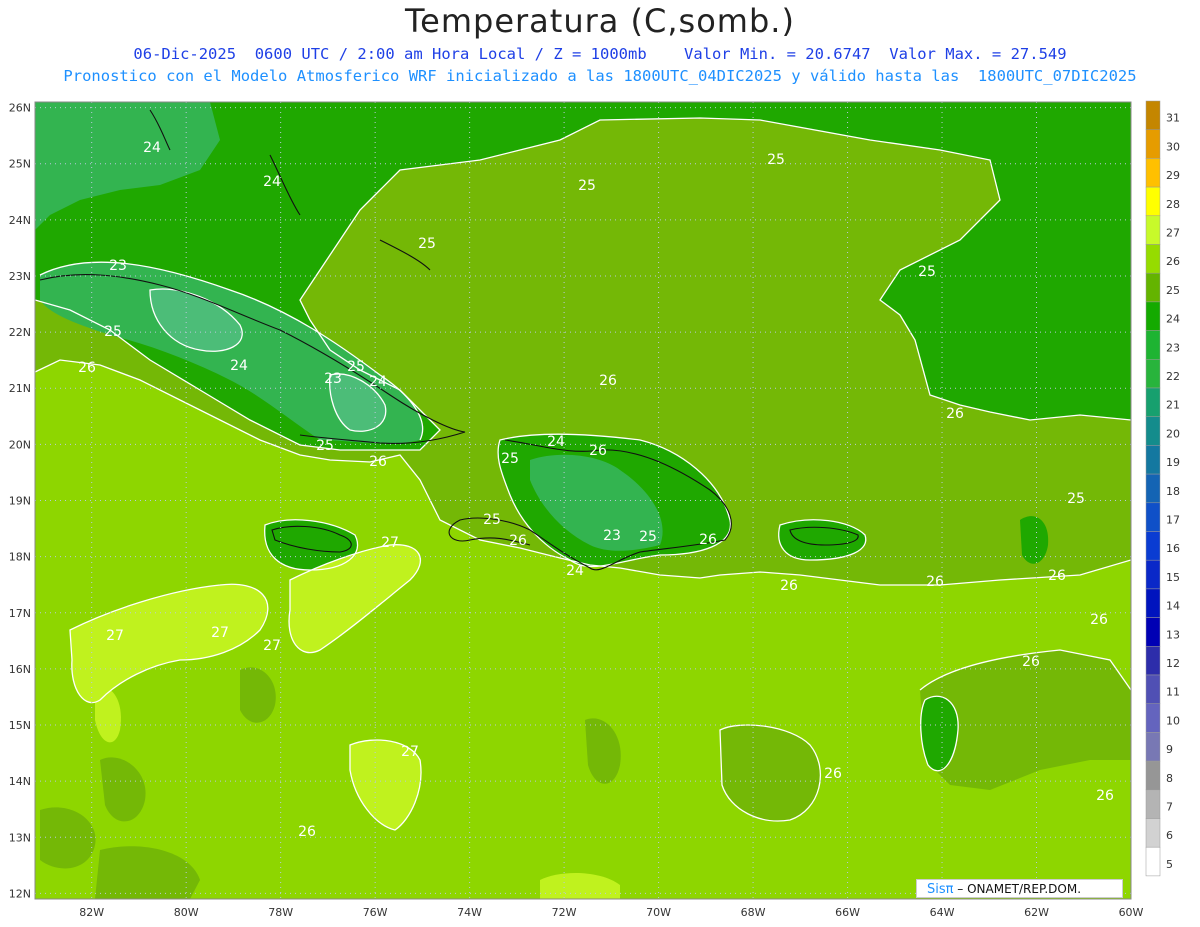 Image resolution: width=1200 pixels, height=927 pixels. What do you see at coordinates (1173, 462) in the screenshot?
I see `colorbar-level-label: 19` at bounding box center [1173, 462].